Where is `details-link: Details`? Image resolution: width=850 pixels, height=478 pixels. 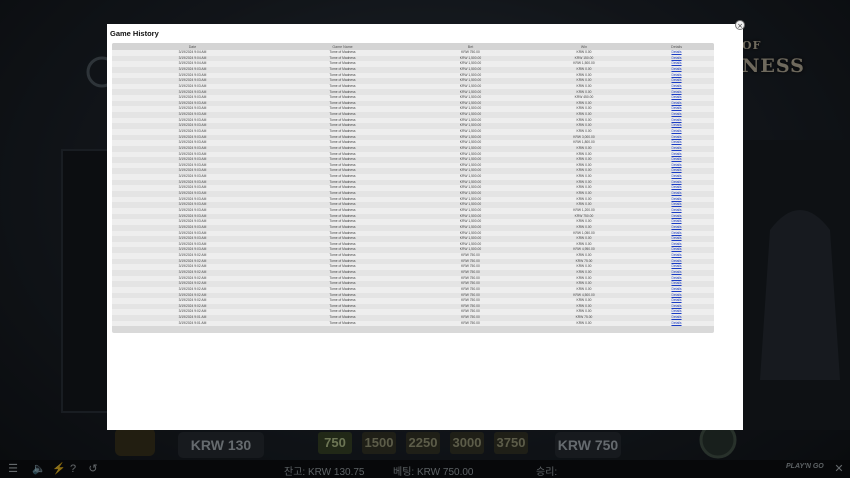 details-link: Details is located at coordinates (676, 323).